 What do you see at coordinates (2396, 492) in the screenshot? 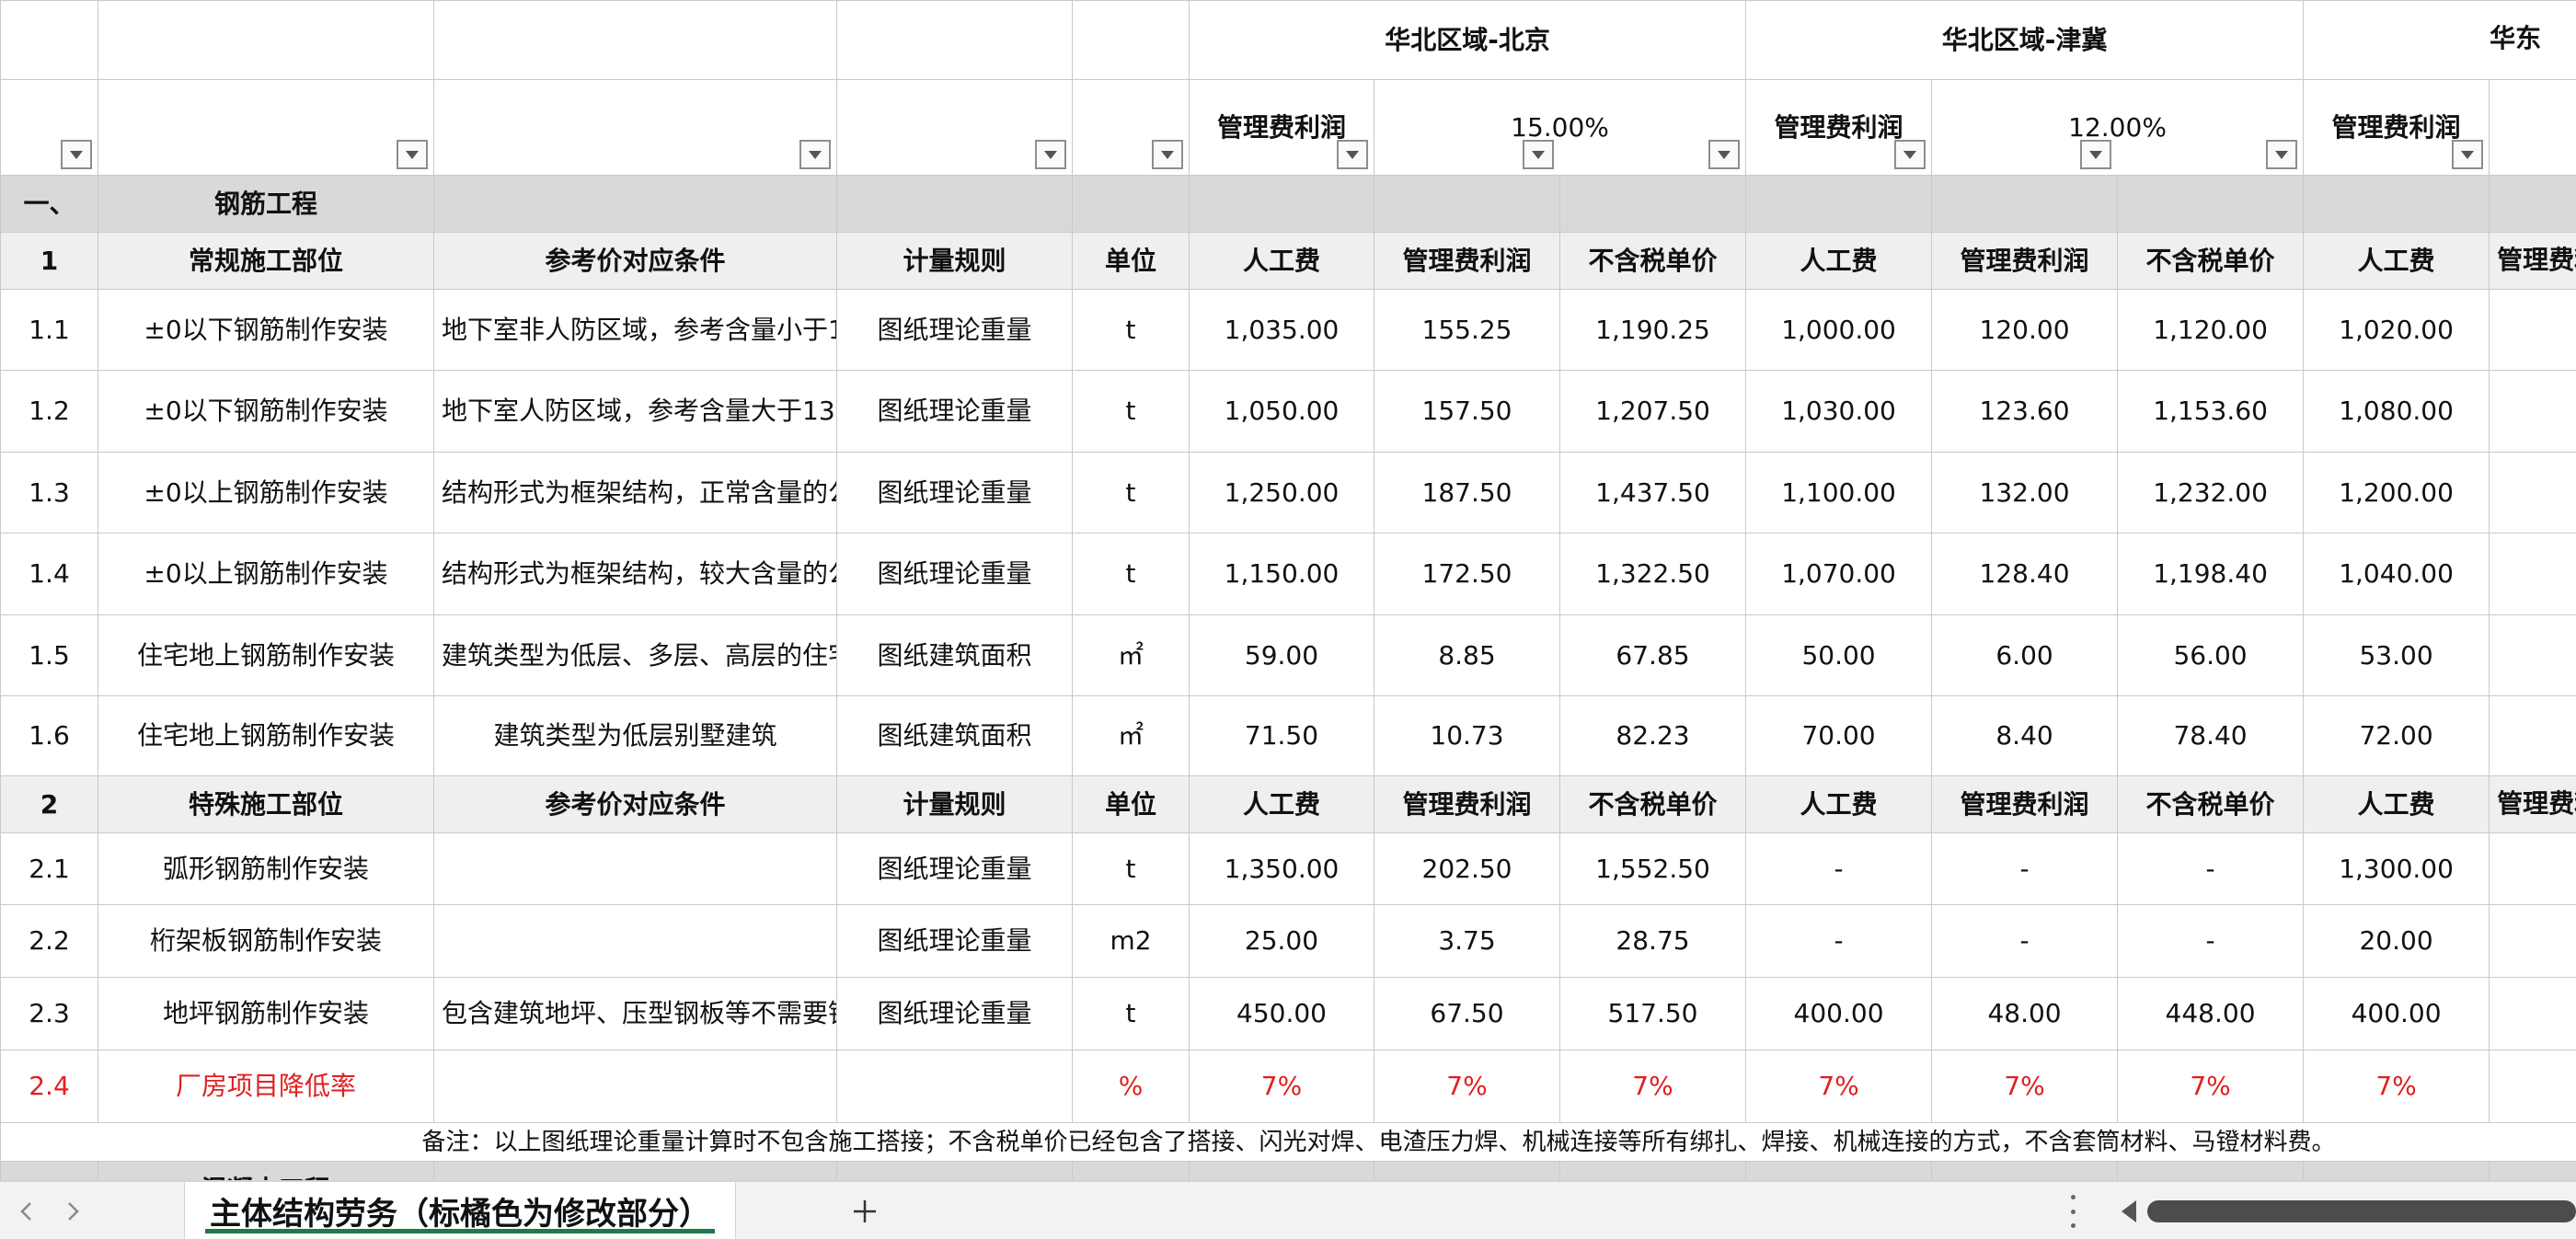
I see `value-cell: 1,200.00` at bounding box center [2396, 492].